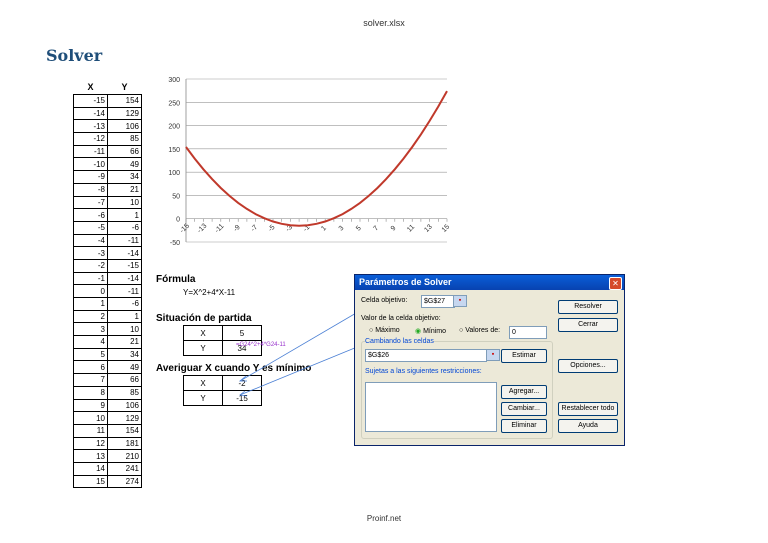  Describe the element at coordinates (90, 316) in the screenshot. I see `x-cell: 2` at that location.